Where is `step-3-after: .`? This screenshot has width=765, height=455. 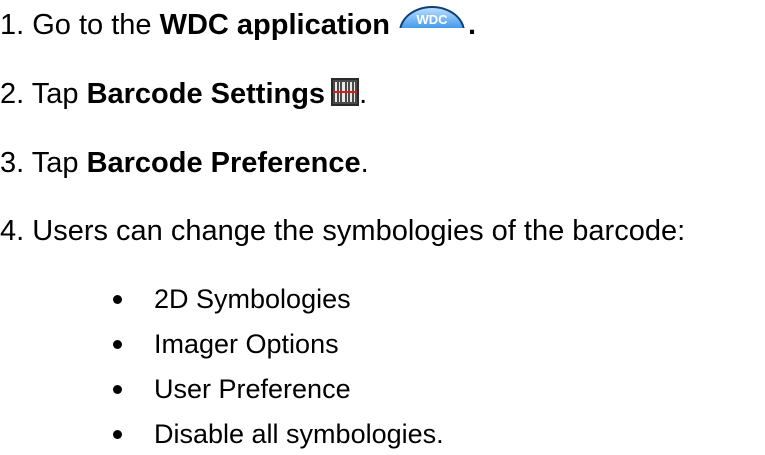
step-3-after: . is located at coordinates (364, 163).